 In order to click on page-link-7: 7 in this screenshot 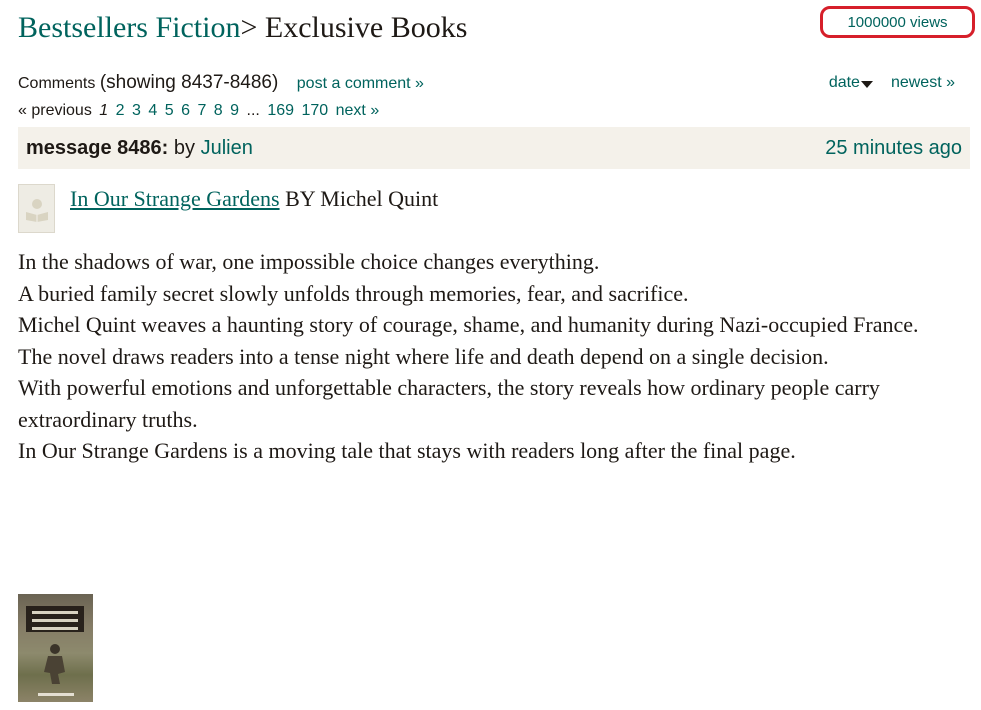, I will do `click(201, 110)`.